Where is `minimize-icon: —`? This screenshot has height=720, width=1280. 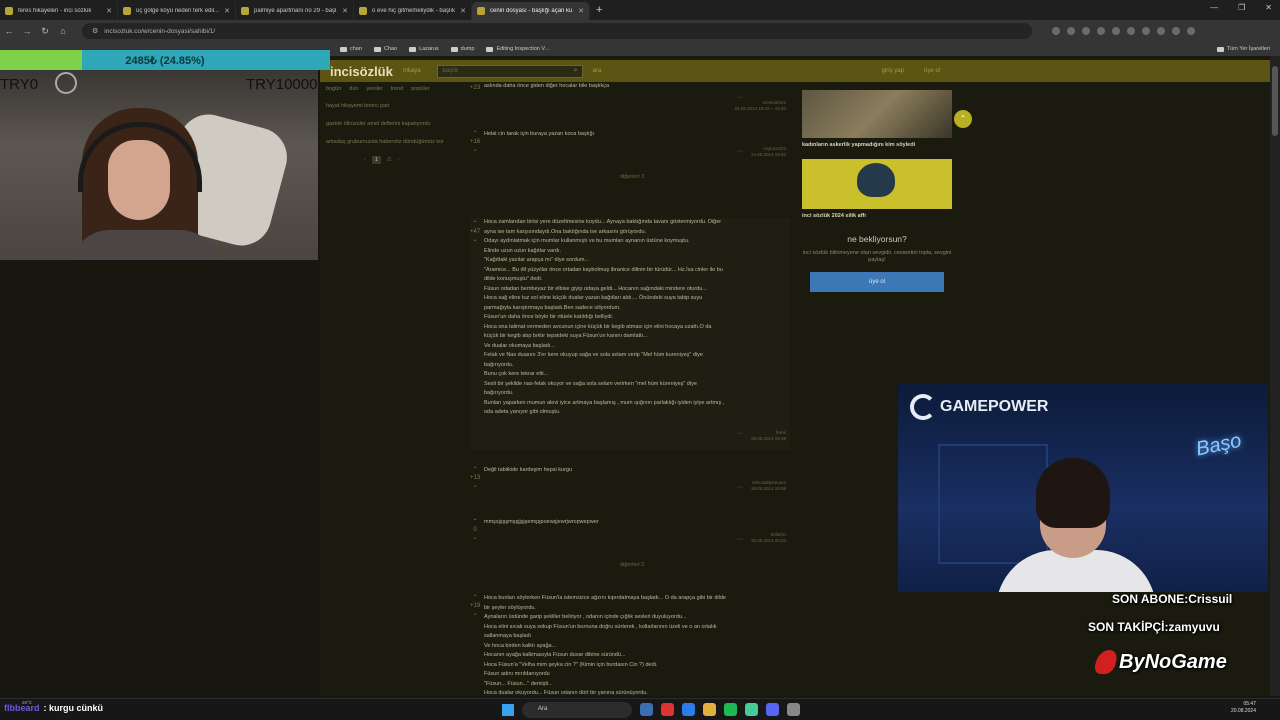 minimize-icon: — is located at coordinates (1214, 7).